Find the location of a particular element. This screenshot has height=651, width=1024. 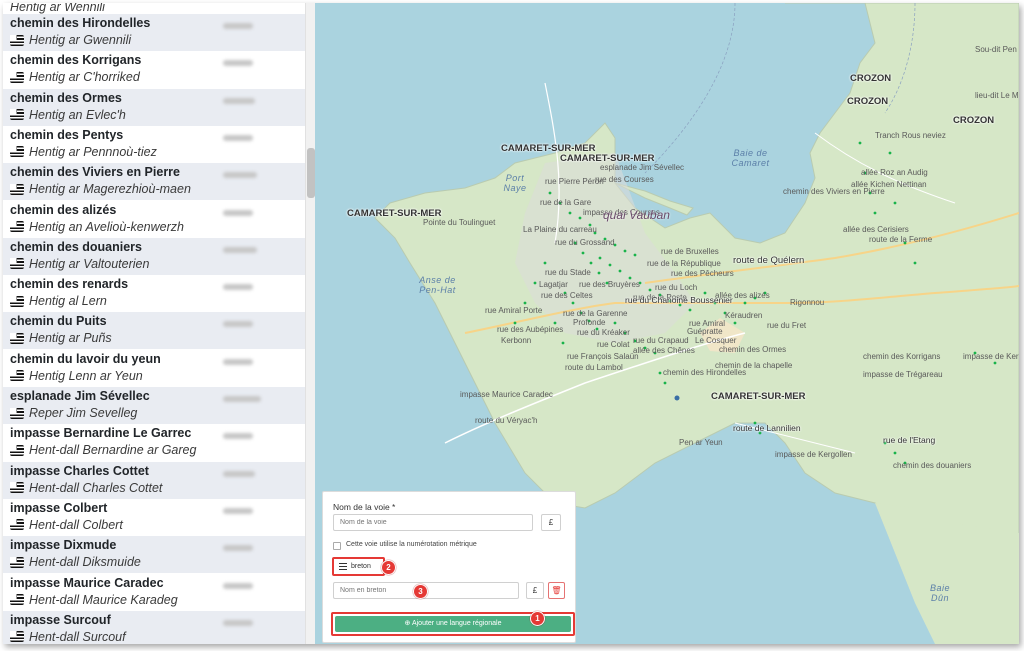

list-item: chemin des Pentys Hentig ar Pennnoù-tiez is located at coordinates (154, 144).